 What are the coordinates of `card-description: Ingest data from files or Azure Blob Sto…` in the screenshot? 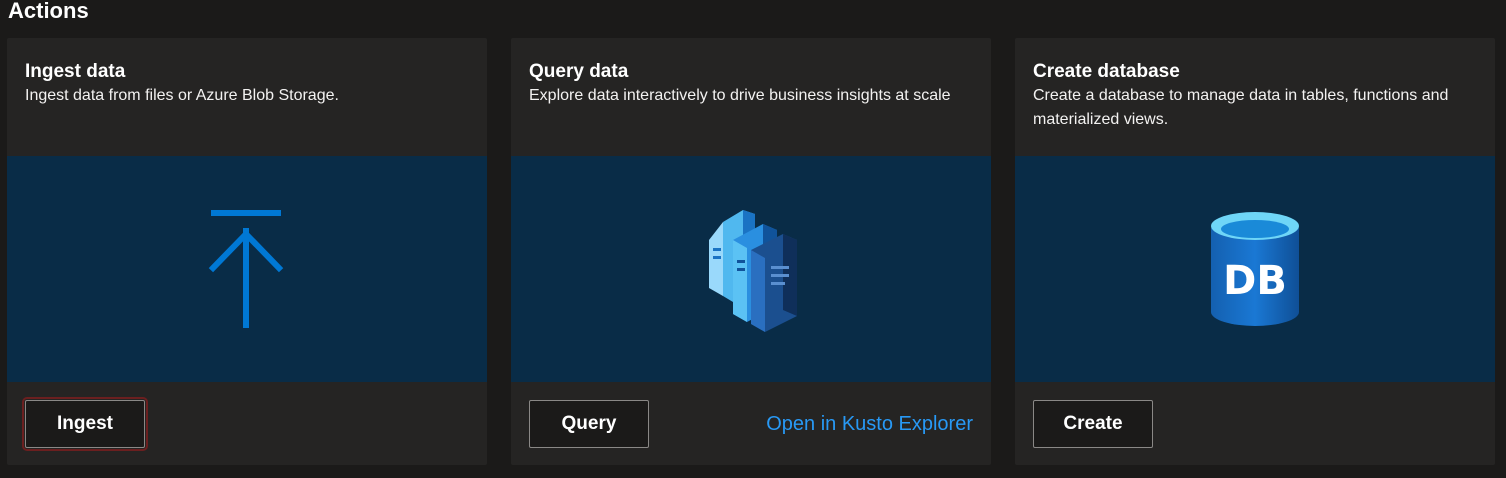 It's located at (182, 95).